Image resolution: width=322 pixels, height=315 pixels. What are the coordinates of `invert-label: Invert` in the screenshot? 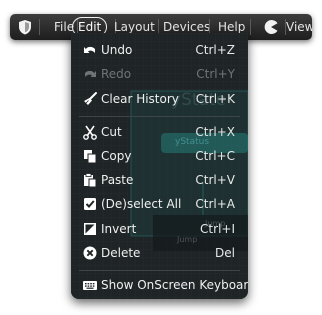 It's located at (119, 229).